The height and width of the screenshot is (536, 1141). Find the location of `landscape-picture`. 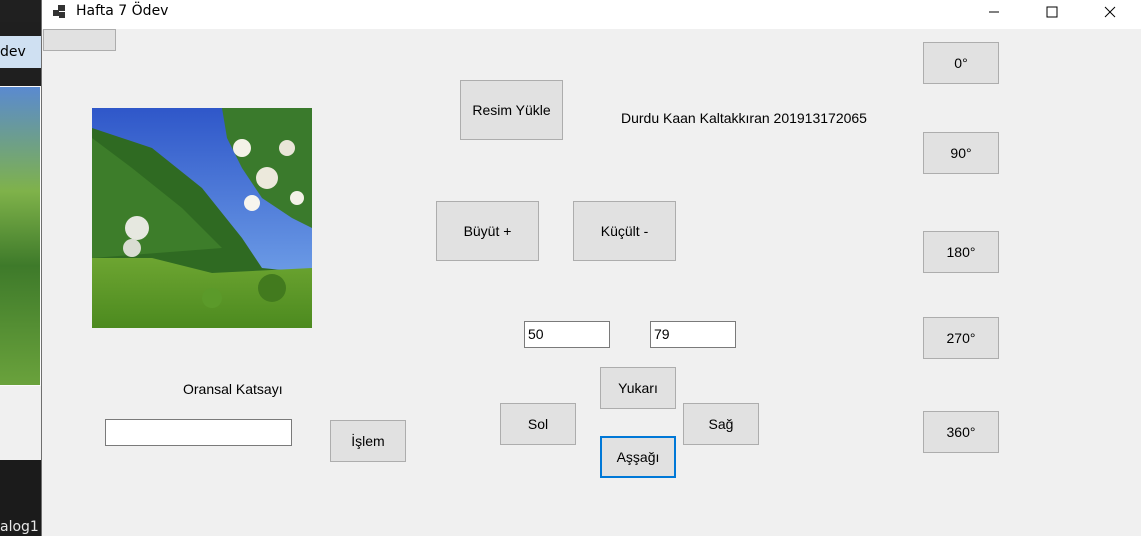

landscape-picture is located at coordinates (202, 218).